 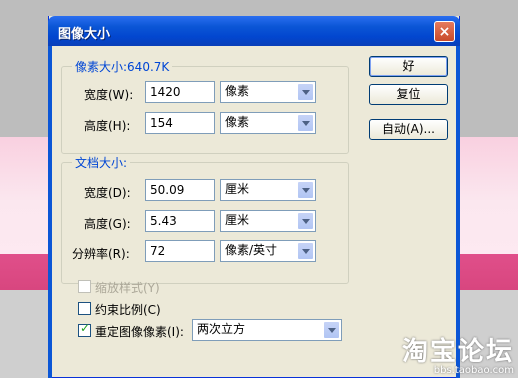 What do you see at coordinates (237, 122) in the screenshot?
I see `pixel-height-unit-value: 像素` at bounding box center [237, 122].